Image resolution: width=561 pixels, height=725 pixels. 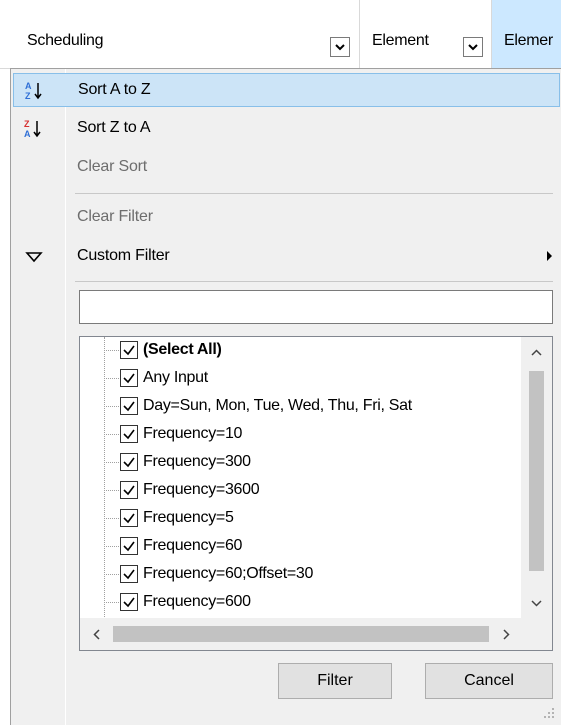 What do you see at coordinates (286, 90) in the screenshot?
I see `menu-item-sort-a-to-z: A Z Sort A to Z` at bounding box center [286, 90].